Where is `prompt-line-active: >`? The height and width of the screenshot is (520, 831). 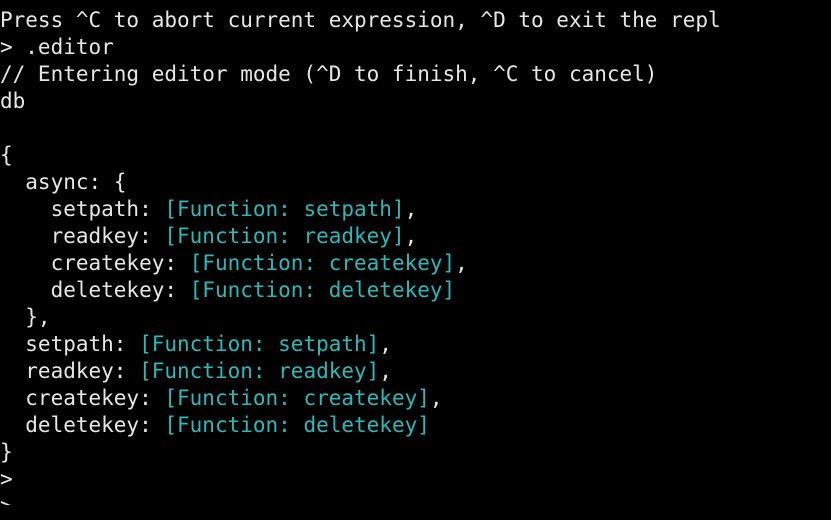
prompt-line-active: > is located at coordinates (415, 499).